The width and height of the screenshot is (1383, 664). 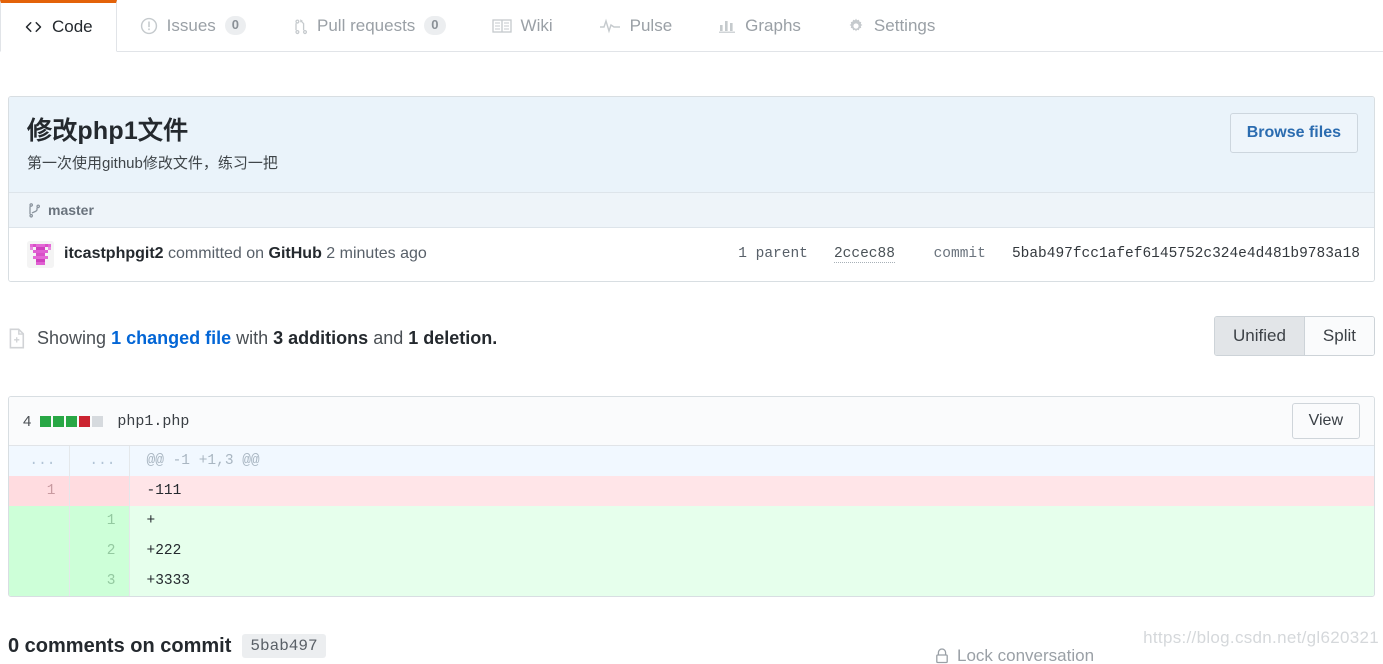 What do you see at coordinates (388, 338) in the screenshot?
I see `and-label: and` at bounding box center [388, 338].